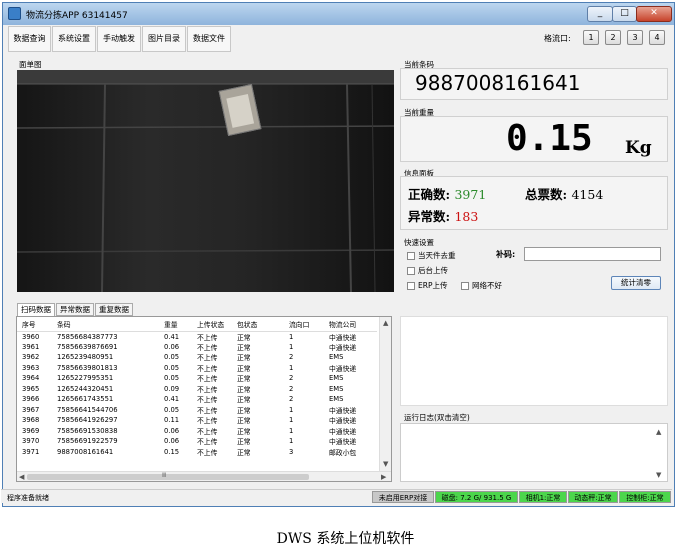 This screenshot has height=551, width=691. I want to click on table-row: 3970 75856691922579 0.06 不上传 正常 1 中通快递, so click(197, 441).